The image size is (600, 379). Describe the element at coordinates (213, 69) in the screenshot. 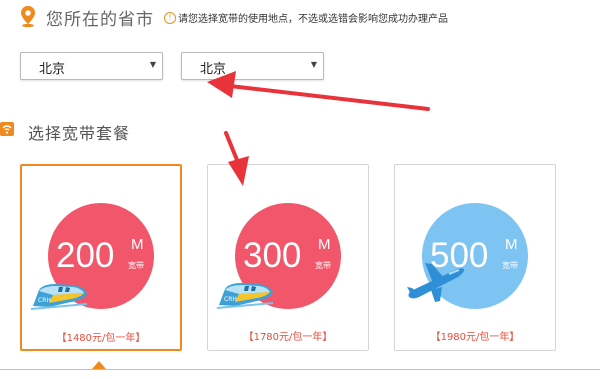

I see `city-select-value: 北京` at that location.